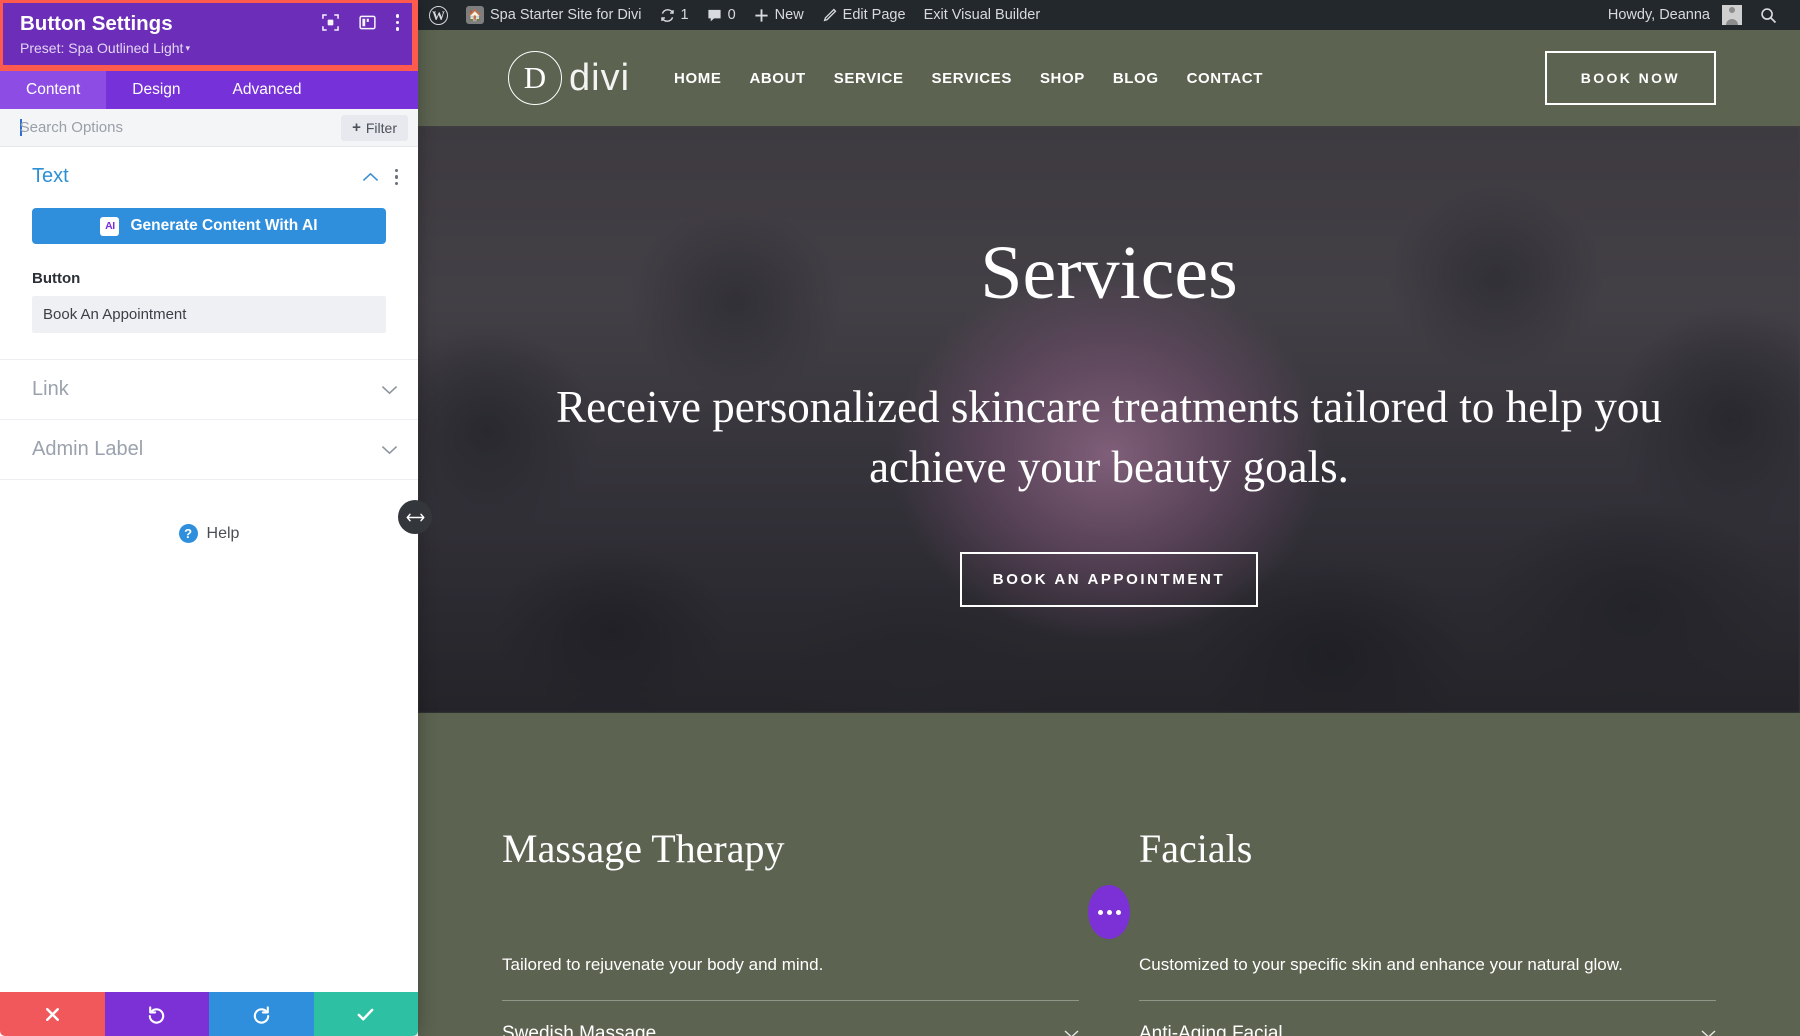 The width and height of the screenshot is (1800, 1036). I want to click on section-admin-label: Admin Label, so click(209, 450).